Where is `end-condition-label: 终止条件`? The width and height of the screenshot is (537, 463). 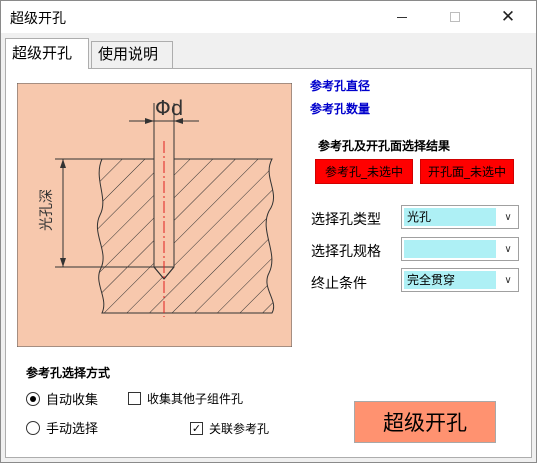
end-condition-label: 终止条件 is located at coordinates (339, 284).